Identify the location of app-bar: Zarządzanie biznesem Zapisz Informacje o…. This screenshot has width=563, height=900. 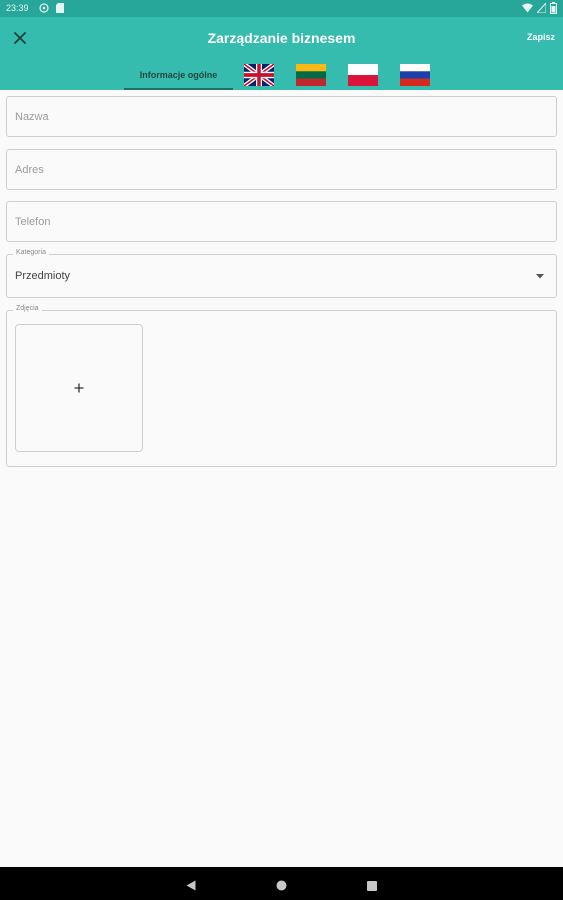
(281, 53).